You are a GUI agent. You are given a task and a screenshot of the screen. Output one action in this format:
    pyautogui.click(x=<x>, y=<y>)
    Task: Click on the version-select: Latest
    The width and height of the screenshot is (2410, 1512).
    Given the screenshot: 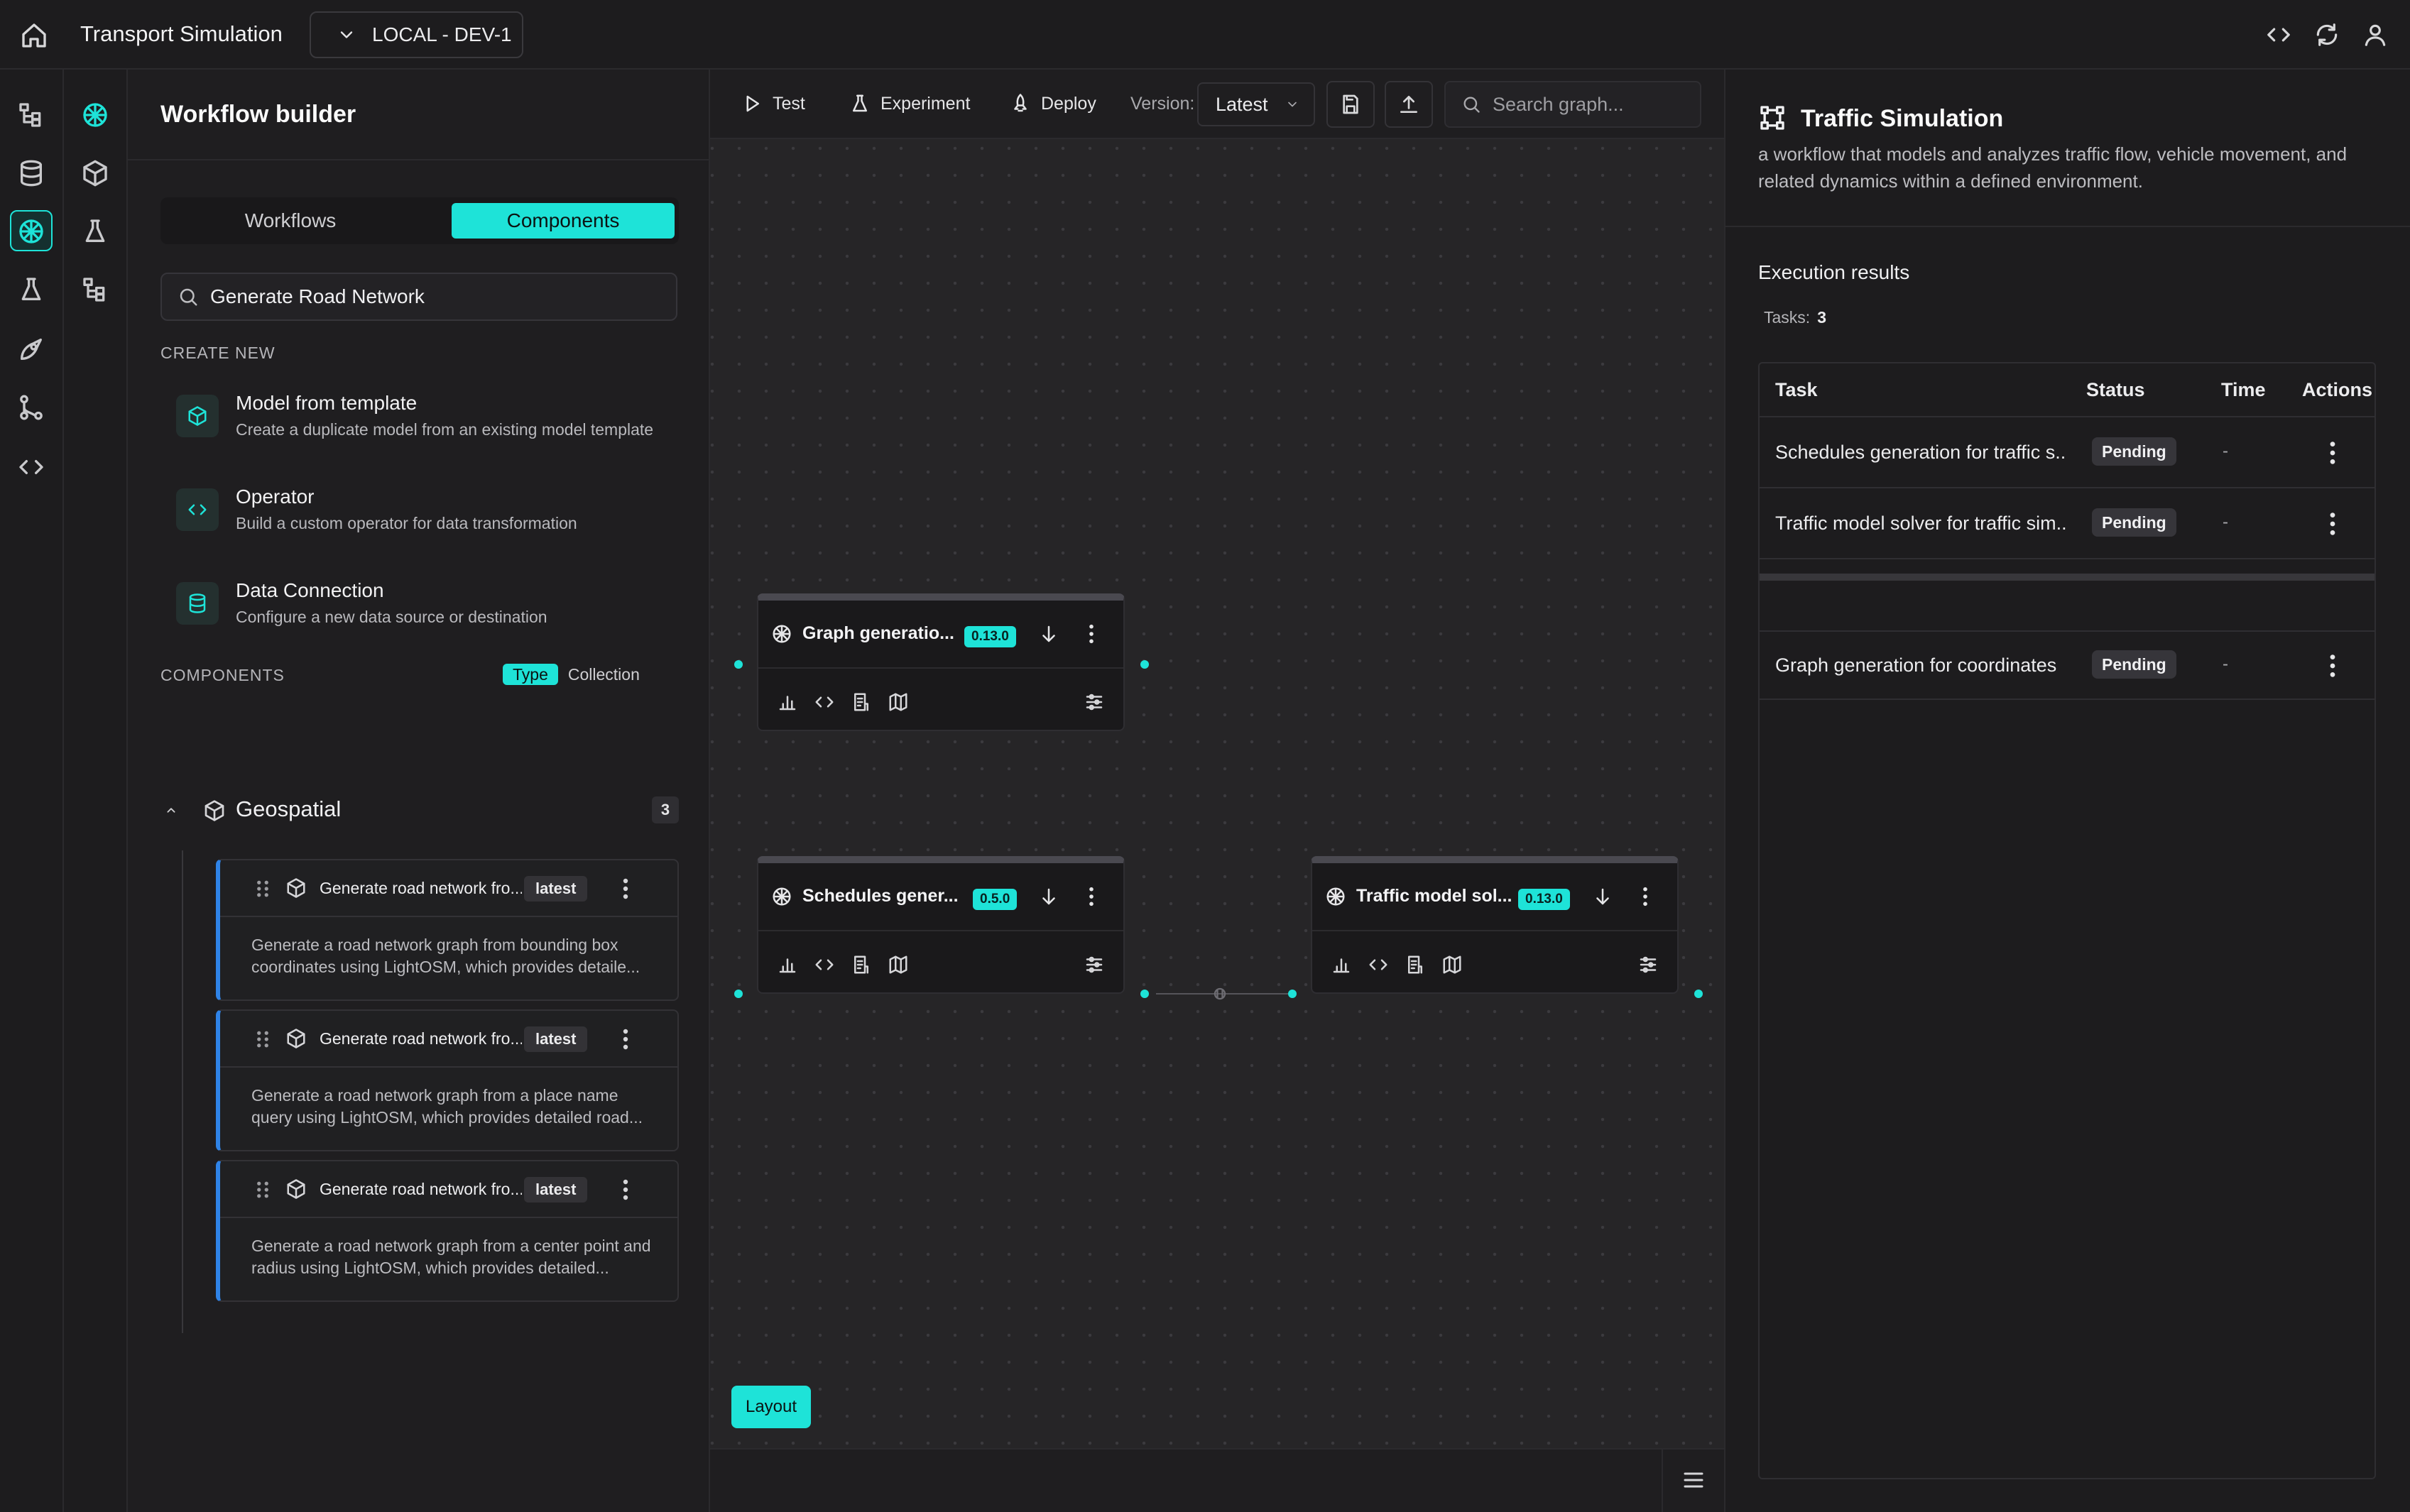 What is the action you would take?
    pyautogui.click(x=1256, y=104)
    